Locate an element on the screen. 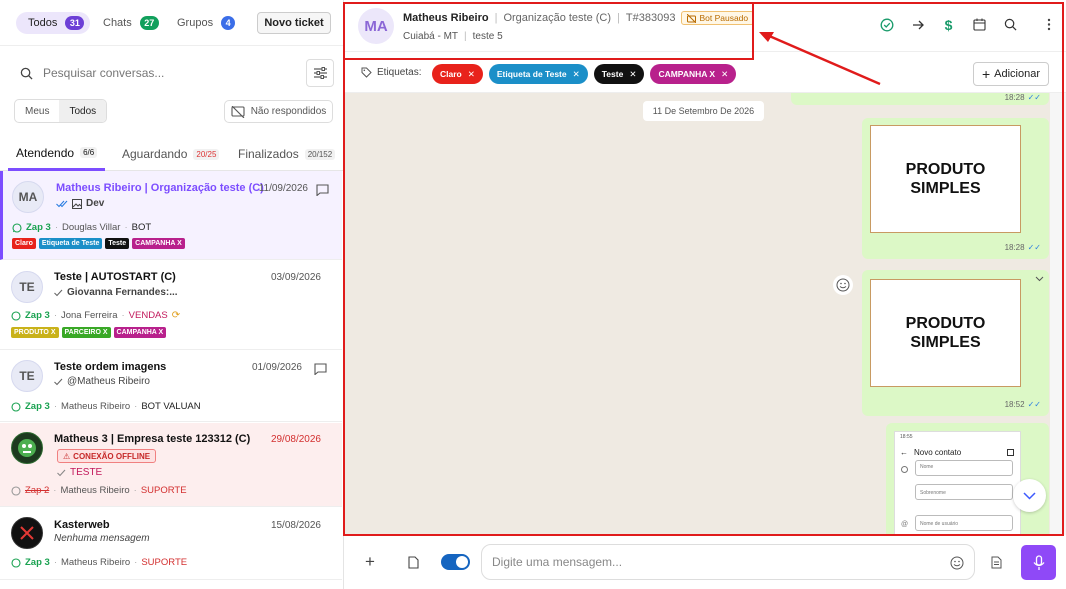 The height and width of the screenshot is (589, 1066). last-message: Dev is located at coordinates (80, 203).